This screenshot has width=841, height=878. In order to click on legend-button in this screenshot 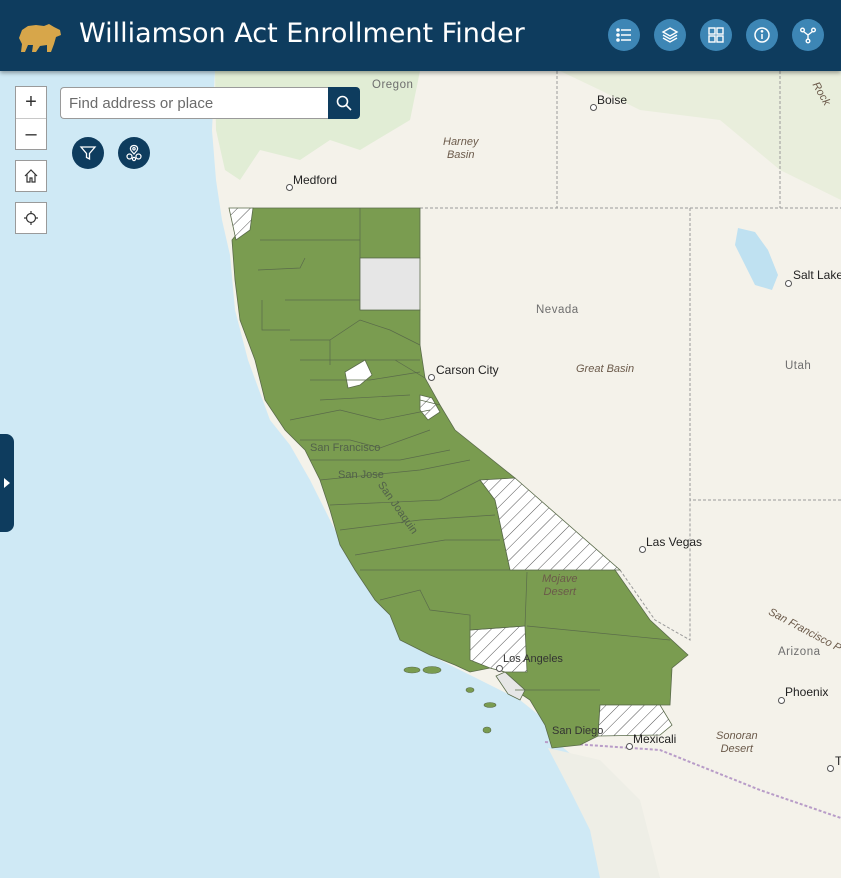, I will do `click(624, 35)`.